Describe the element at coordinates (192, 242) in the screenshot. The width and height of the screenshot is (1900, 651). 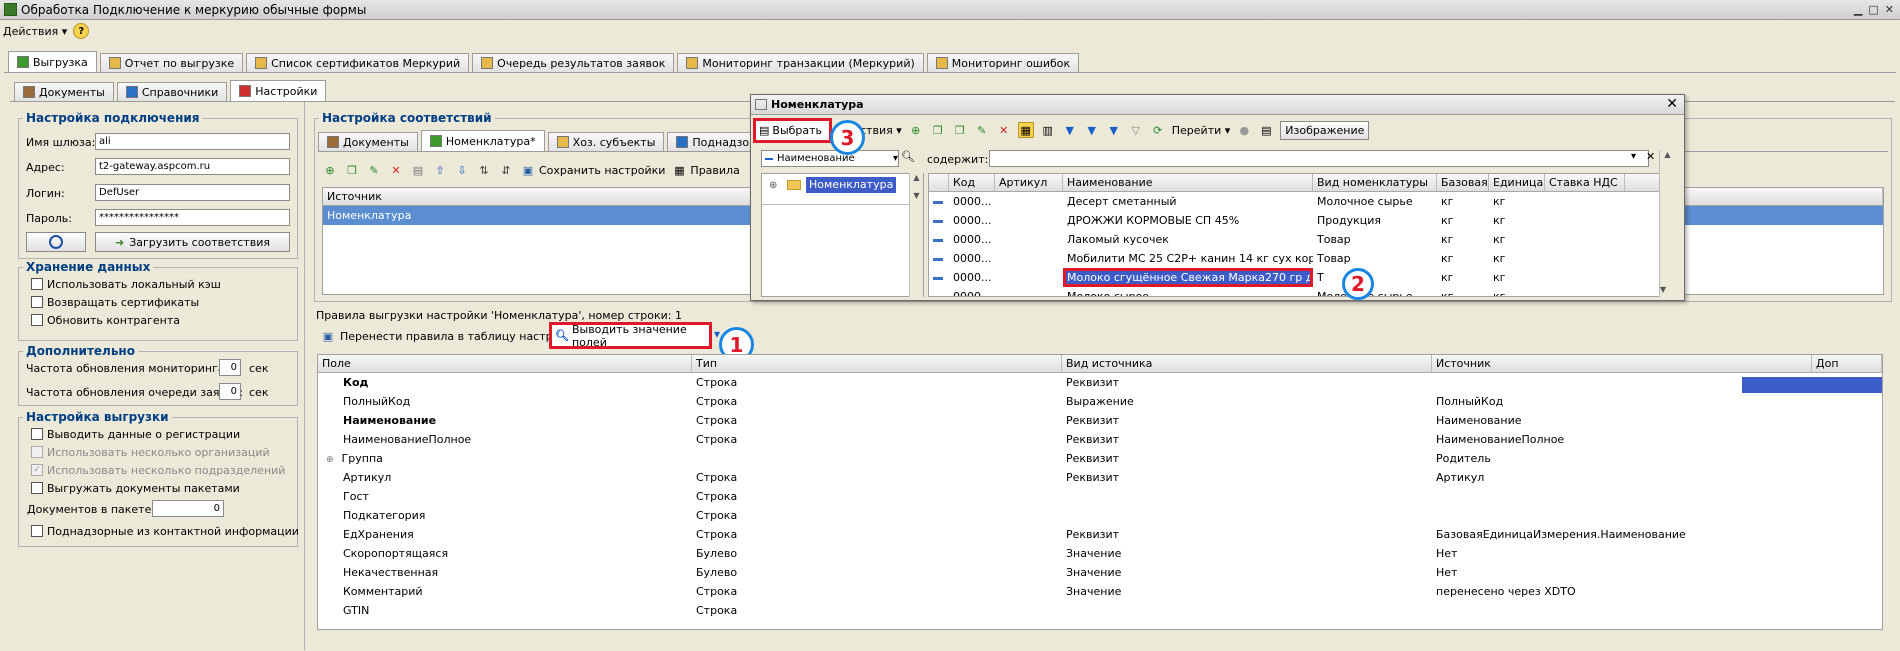
I see `load-mappings-button: ➜ Загрузить соответствия` at that location.